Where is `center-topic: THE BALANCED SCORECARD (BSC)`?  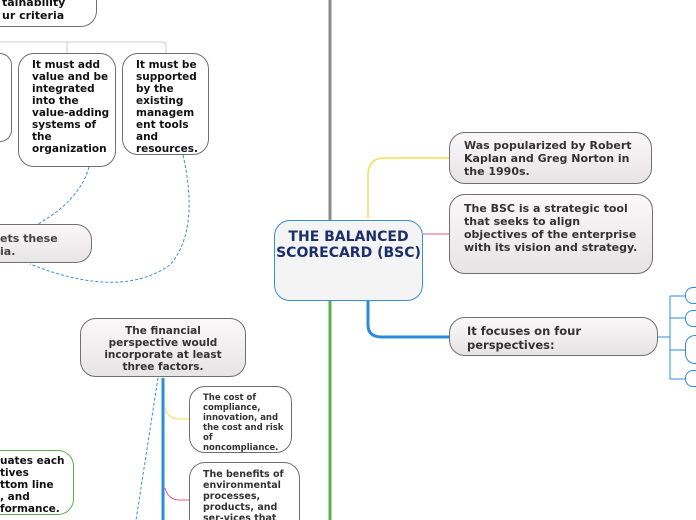 center-topic: THE BALANCED SCORECARD (BSC) is located at coordinates (348, 260).